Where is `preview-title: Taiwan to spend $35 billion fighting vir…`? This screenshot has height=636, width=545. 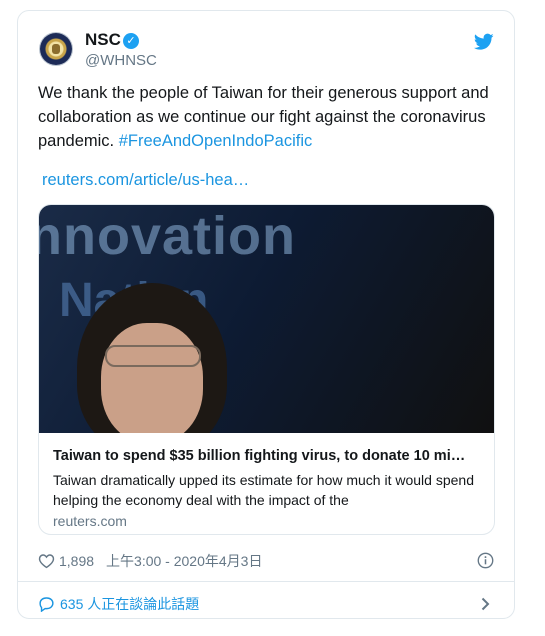 preview-title: Taiwan to spend $35 billion fighting vir… is located at coordinates (259, 456).